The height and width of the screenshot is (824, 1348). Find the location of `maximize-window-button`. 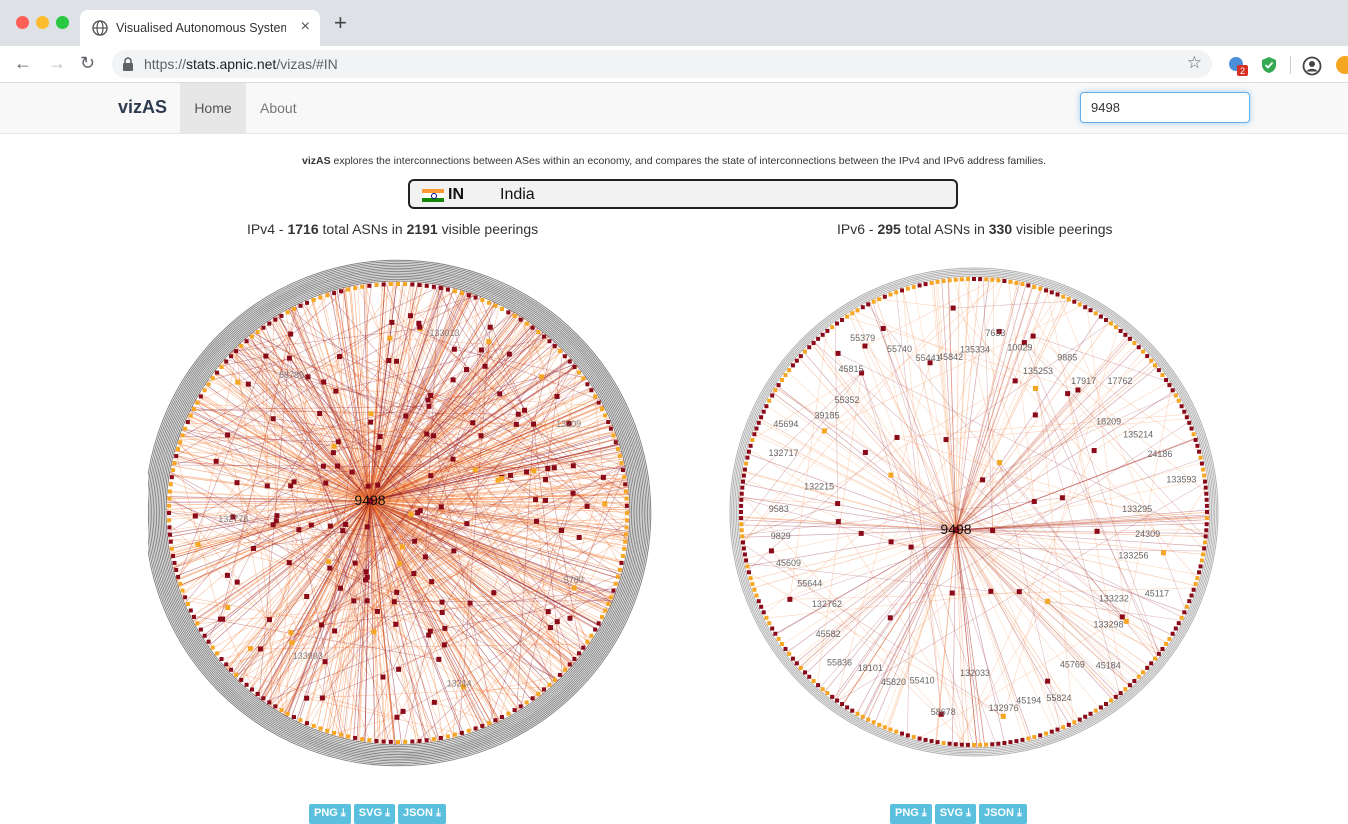

maximize-window-button is located at coordinates (62, 22).